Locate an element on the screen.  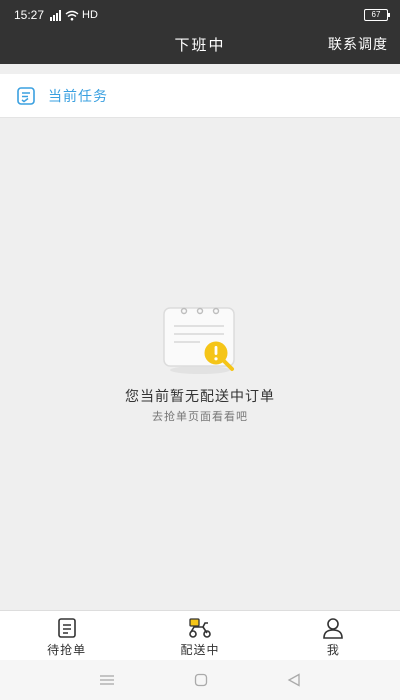
tab-me: 我 is located at coordinates (333, 635).